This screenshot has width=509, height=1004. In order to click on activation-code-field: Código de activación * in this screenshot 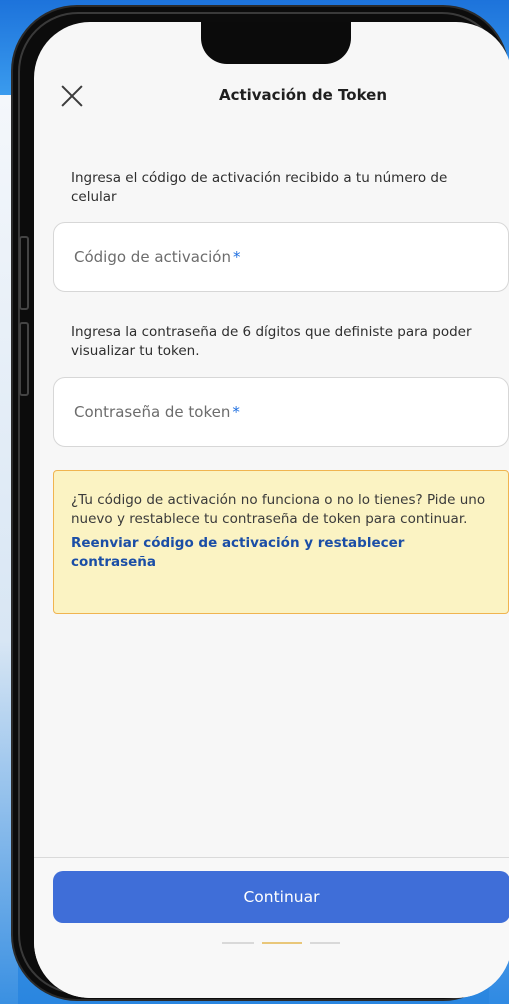, I will do `click(281, 257)`.